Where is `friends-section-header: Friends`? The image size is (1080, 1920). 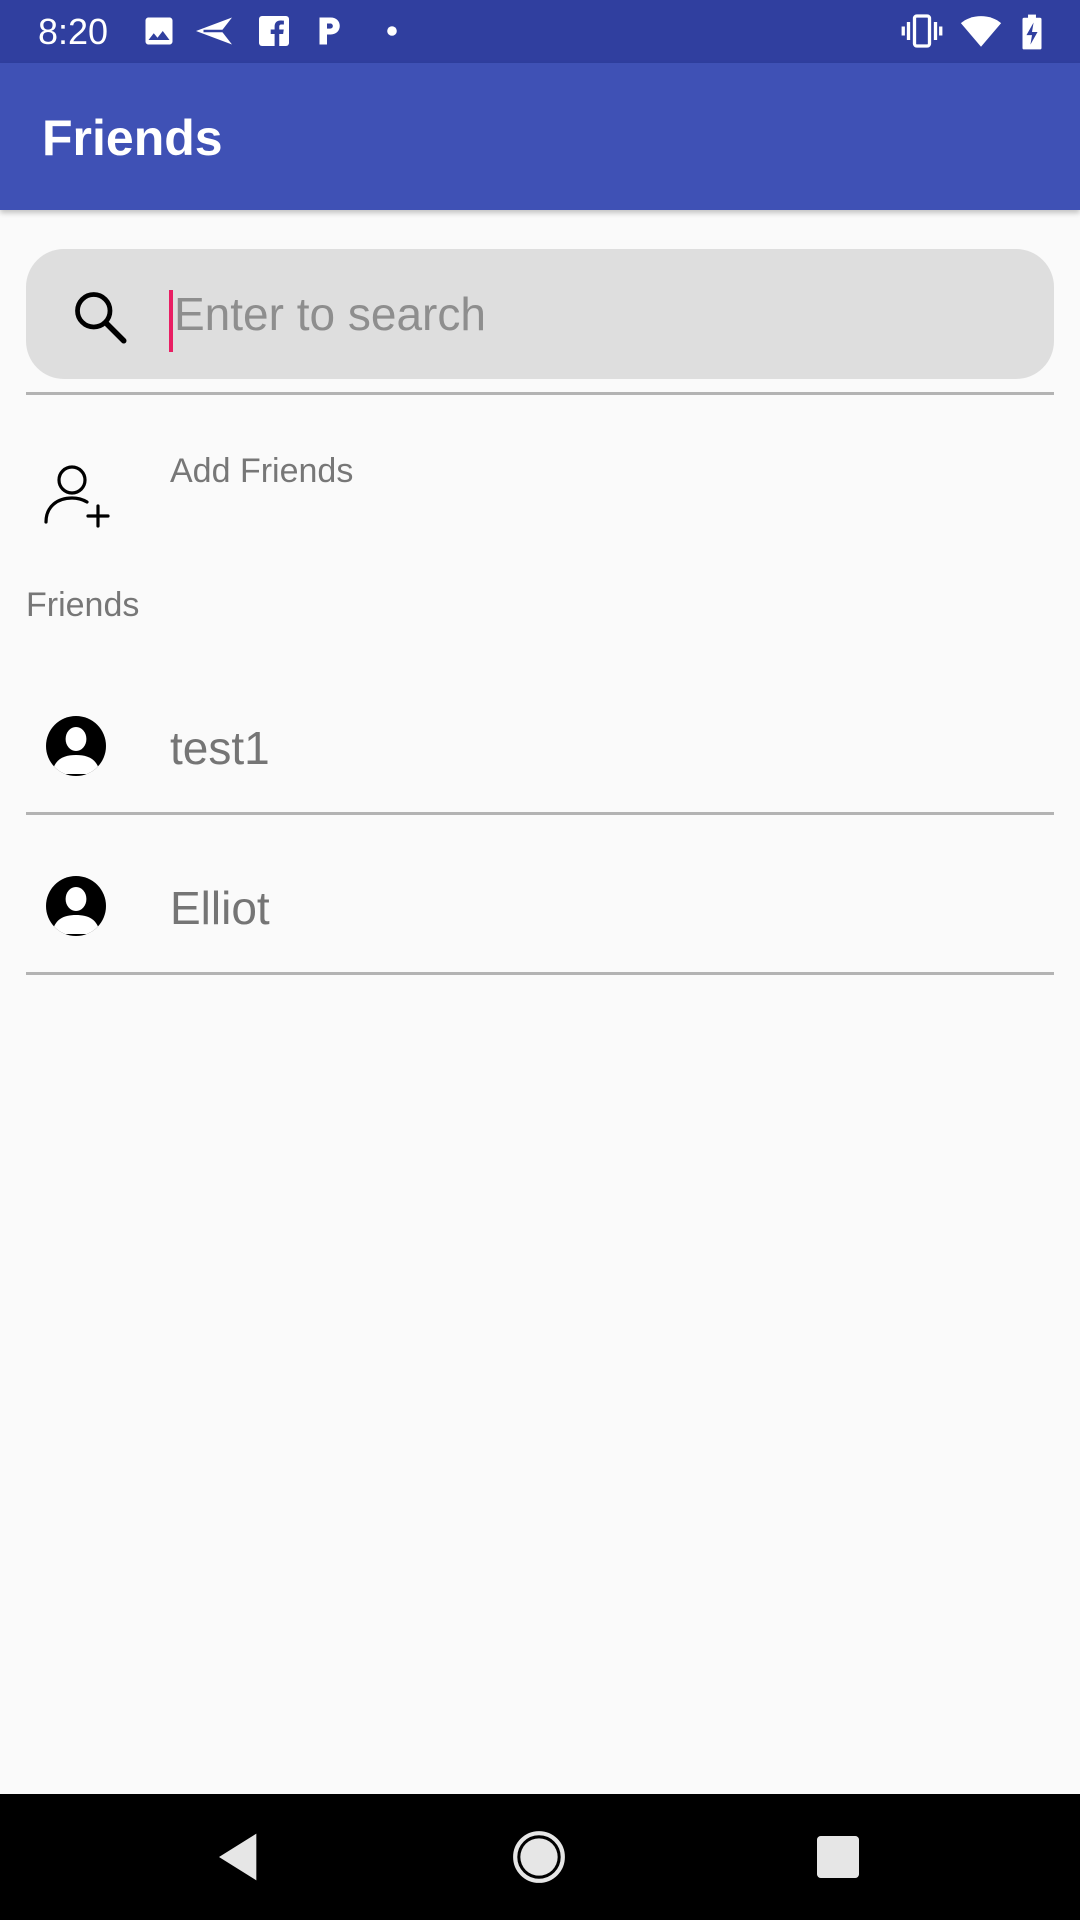 friends-section-header: Friends is located at coordinates (83, 605).